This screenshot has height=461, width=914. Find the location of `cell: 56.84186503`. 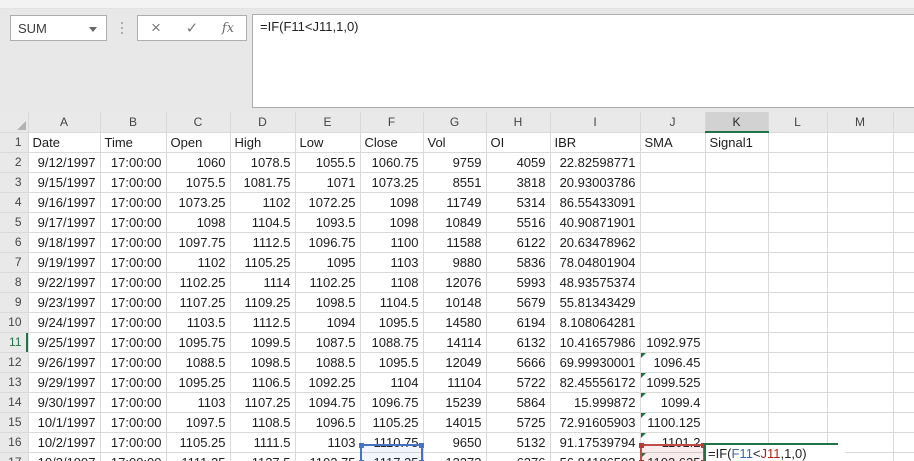

cell: 56.84186503 is located at coordinates (595, 456).